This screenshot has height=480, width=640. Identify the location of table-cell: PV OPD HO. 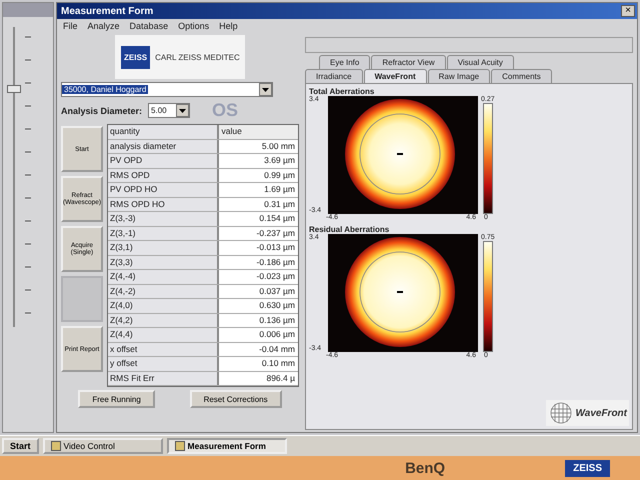
(163, 189).